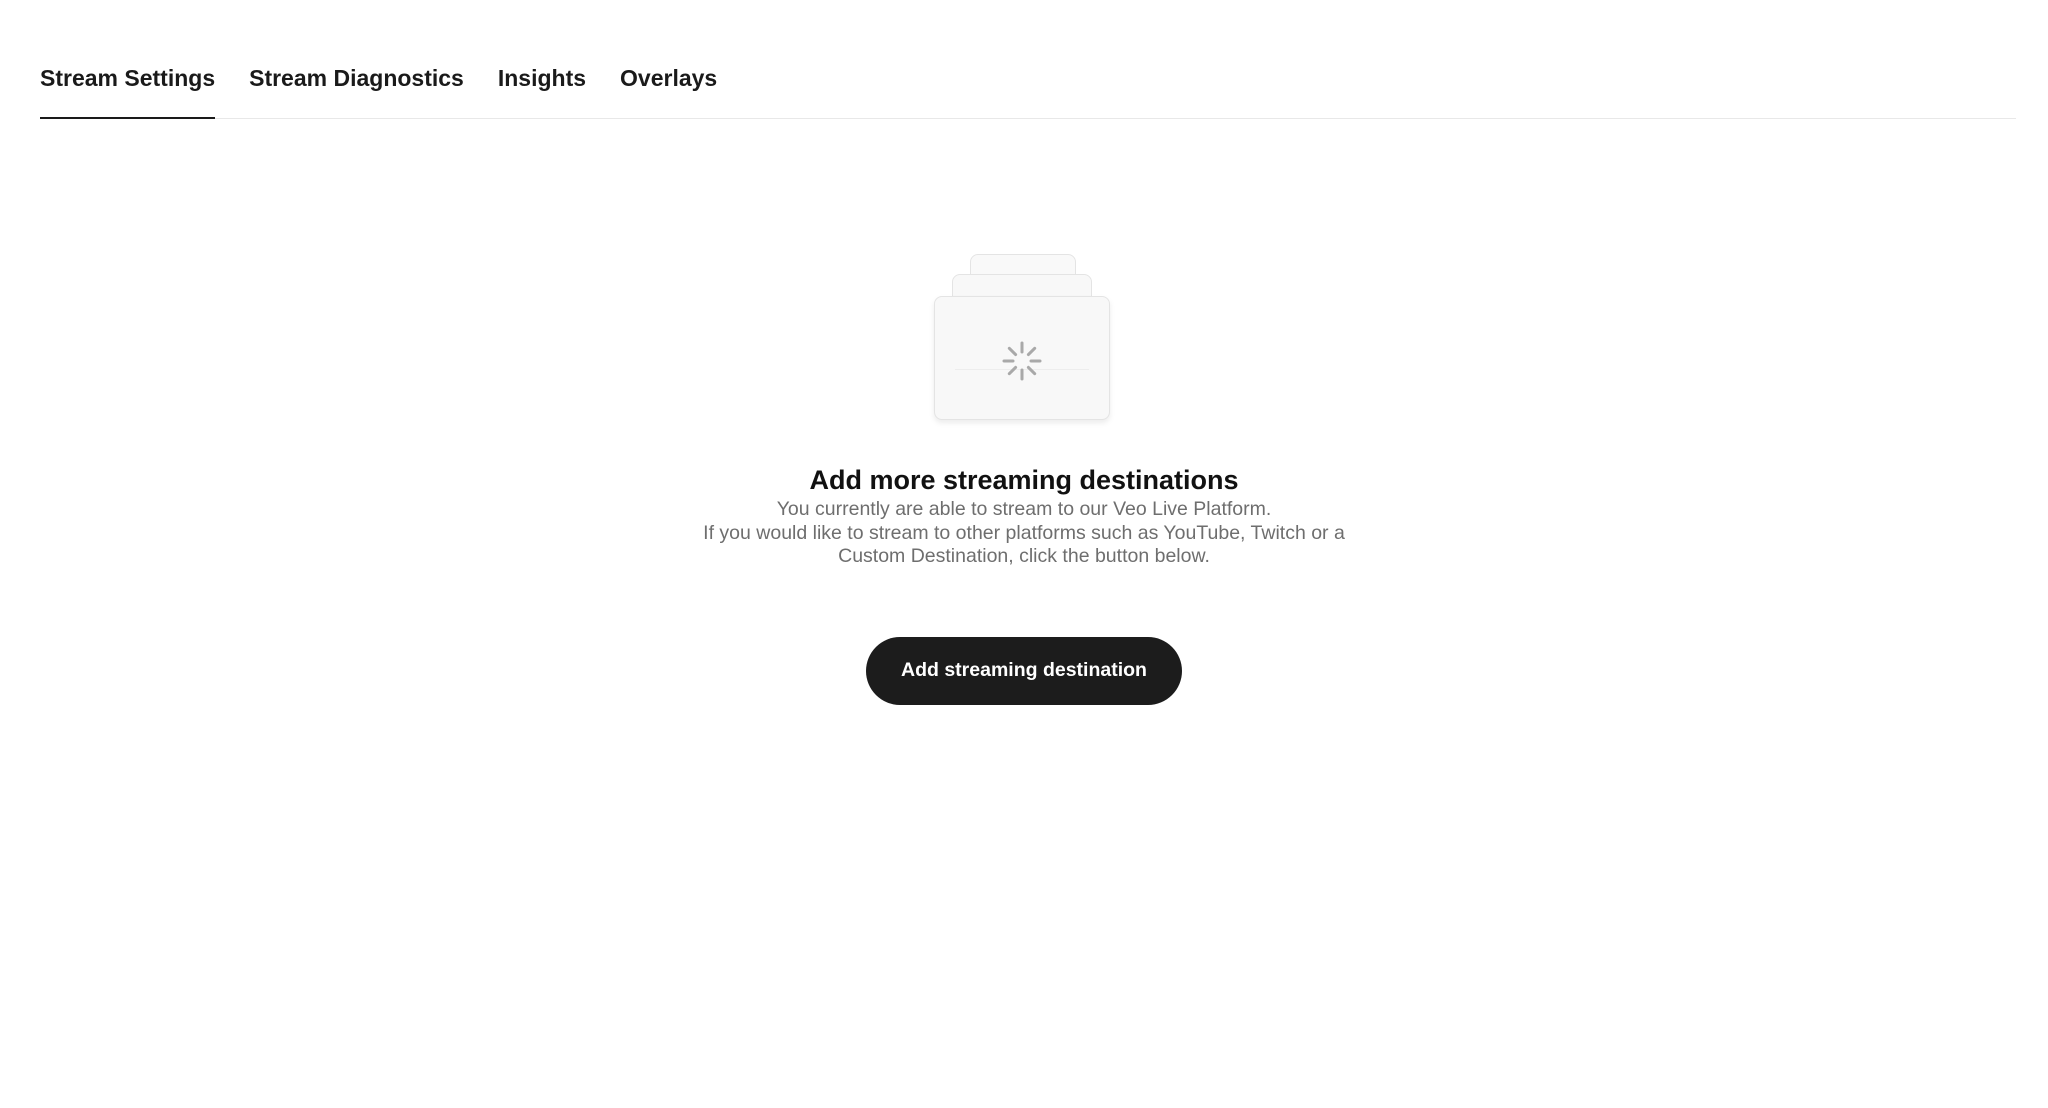 The width and height of the screenshot is (2048, 1108). What do you see at coordinates (668, 85) in the screenshot?
I see `tab-overlays: Overlays` at bounding box center [668, 85].